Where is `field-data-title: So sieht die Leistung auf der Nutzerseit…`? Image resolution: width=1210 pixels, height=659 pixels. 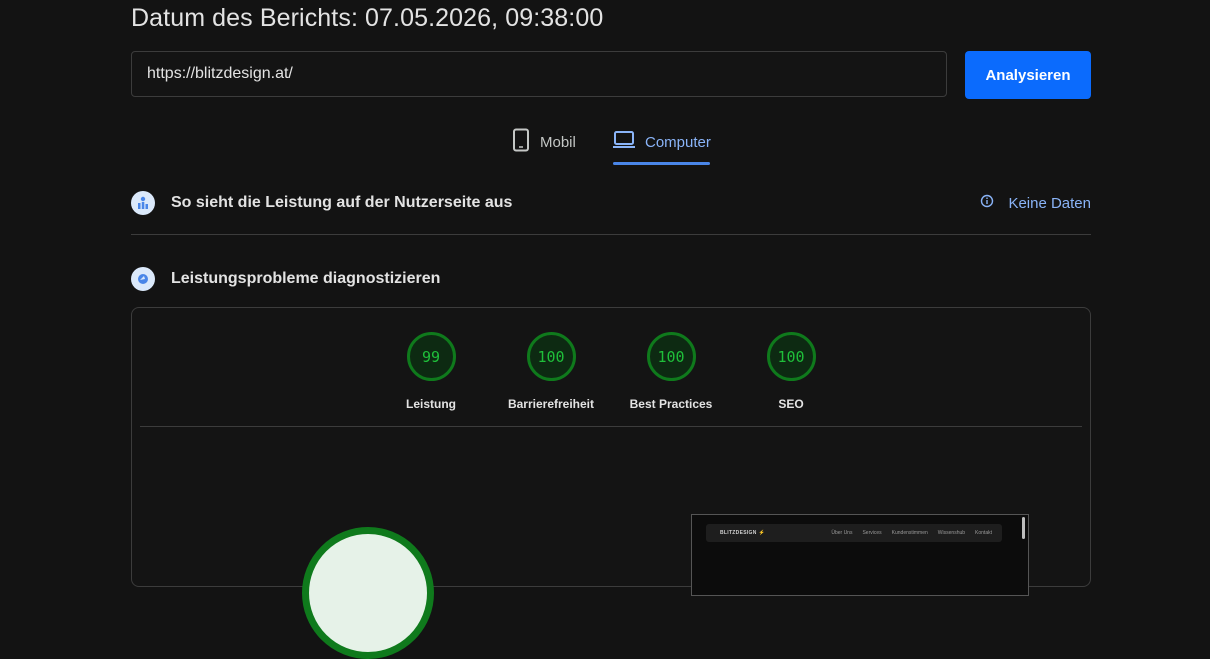
field-data-title: So sieht die Leistung auf der Nutzerseit… is located at coordinates (342, 202).